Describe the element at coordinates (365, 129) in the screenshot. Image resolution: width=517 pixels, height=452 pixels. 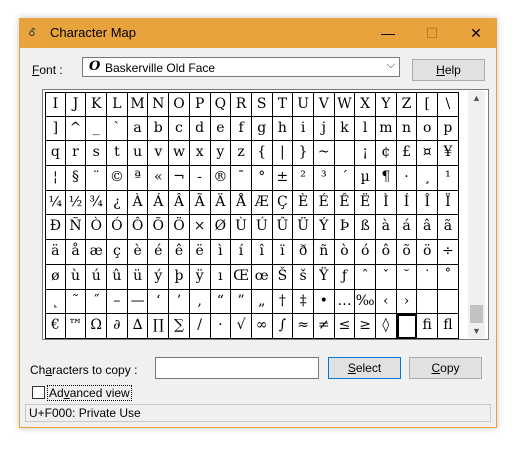
I see `character-cell: l` at that location.